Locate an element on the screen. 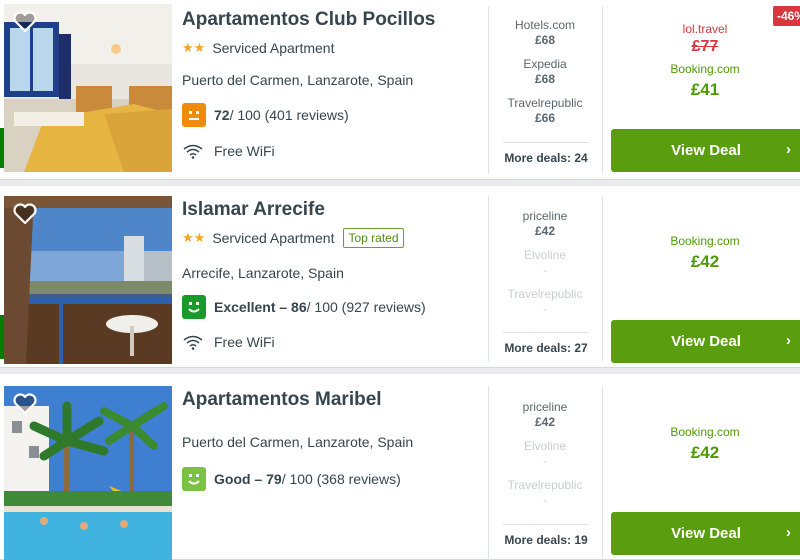 The width and height of the screenshot is (800, 560). hotel-category-row: ★★ Serviced Apartment is located at coordinates (332, 48).